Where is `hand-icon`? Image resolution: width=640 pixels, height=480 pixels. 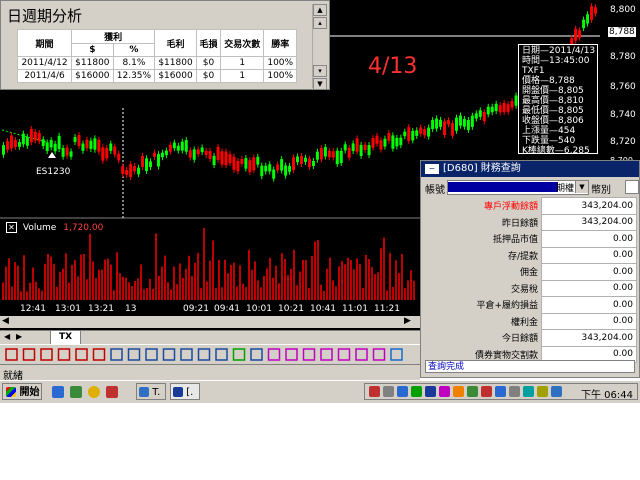
hand-icon is located at coordinates (361, 354).